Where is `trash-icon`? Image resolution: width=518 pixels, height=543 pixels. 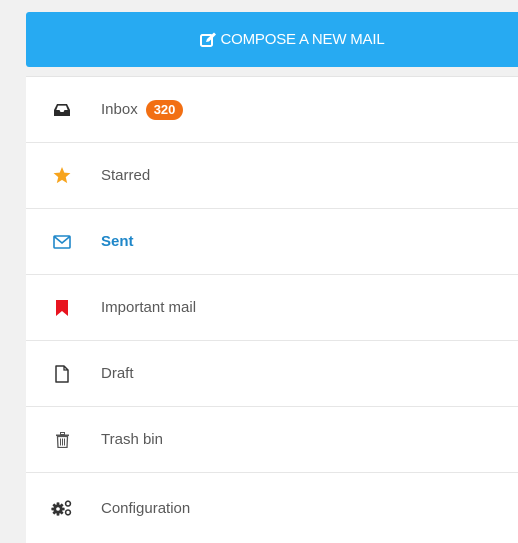
trash-icon is located at coordinates (62, 440).